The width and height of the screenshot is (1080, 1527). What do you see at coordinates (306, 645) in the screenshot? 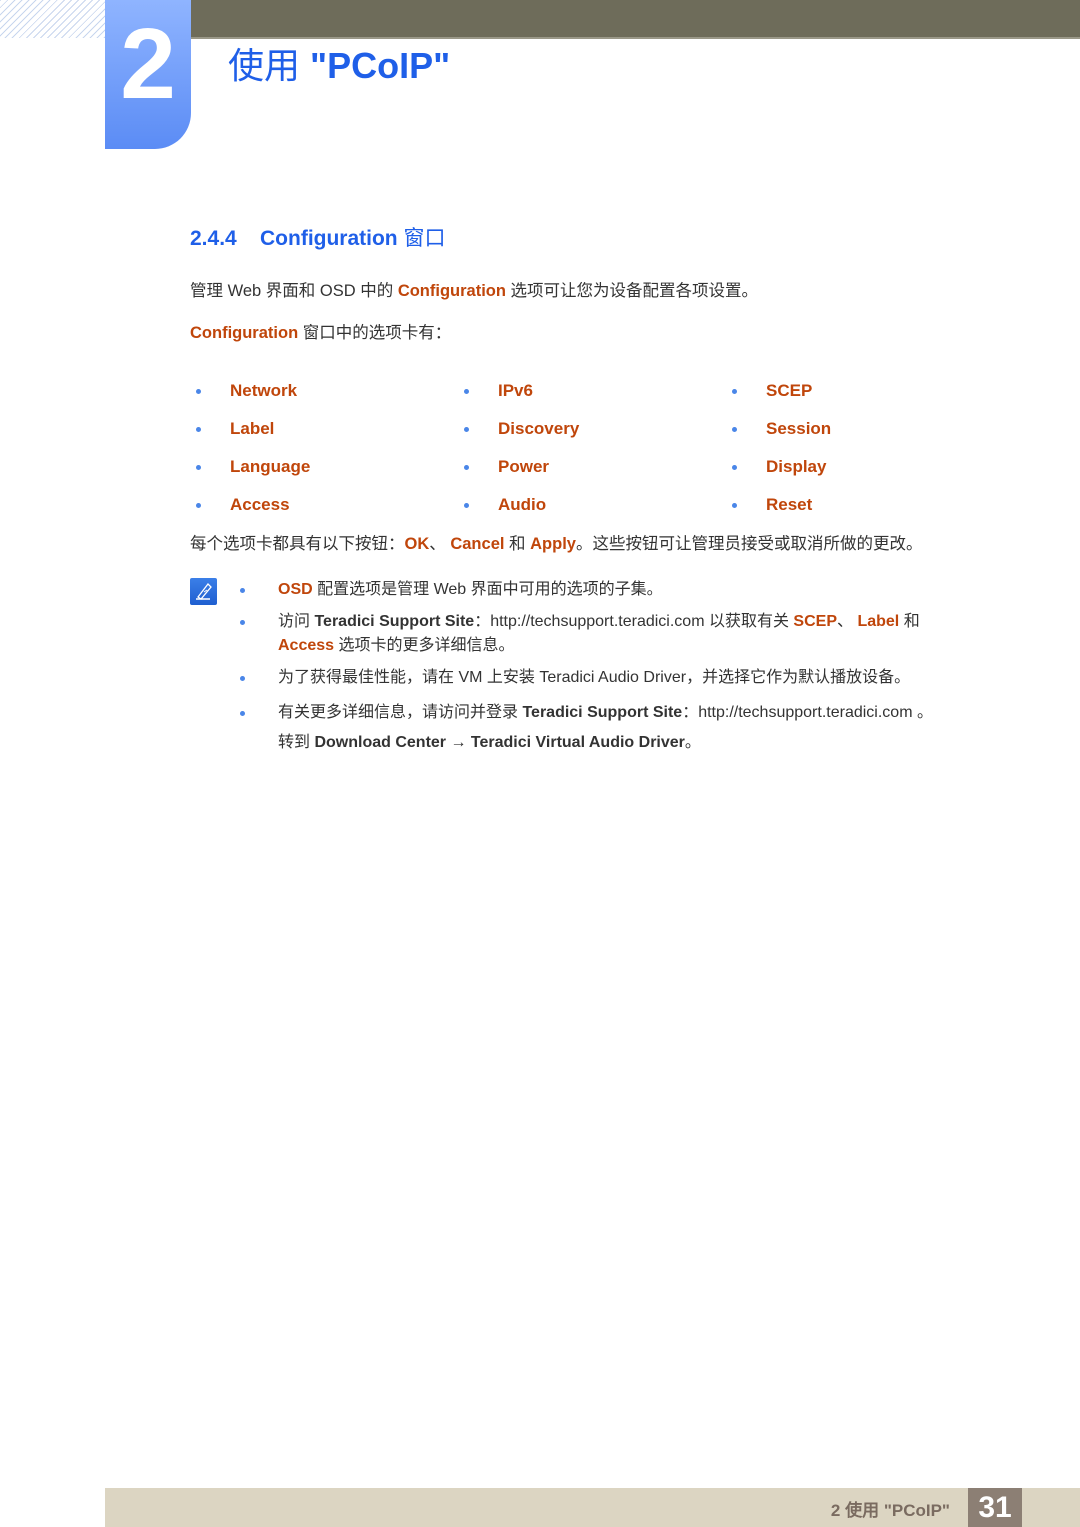
I see `highlight-term: Access` at bounding box center [306, 645].